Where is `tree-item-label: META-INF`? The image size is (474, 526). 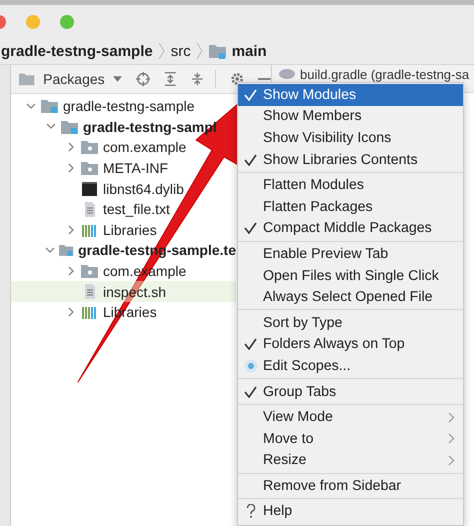 tree-item-label: META-INF is located at coordinates (135, 168).